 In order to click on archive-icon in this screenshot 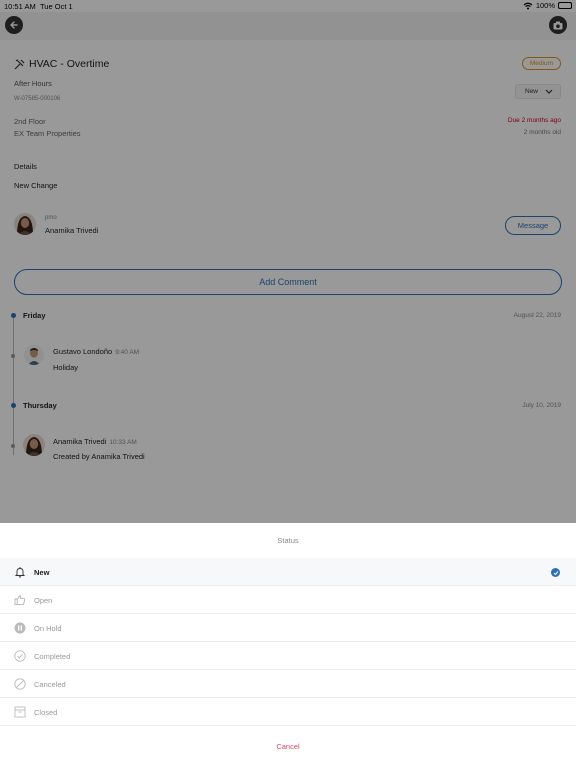, I will do `click(20, 712)`.